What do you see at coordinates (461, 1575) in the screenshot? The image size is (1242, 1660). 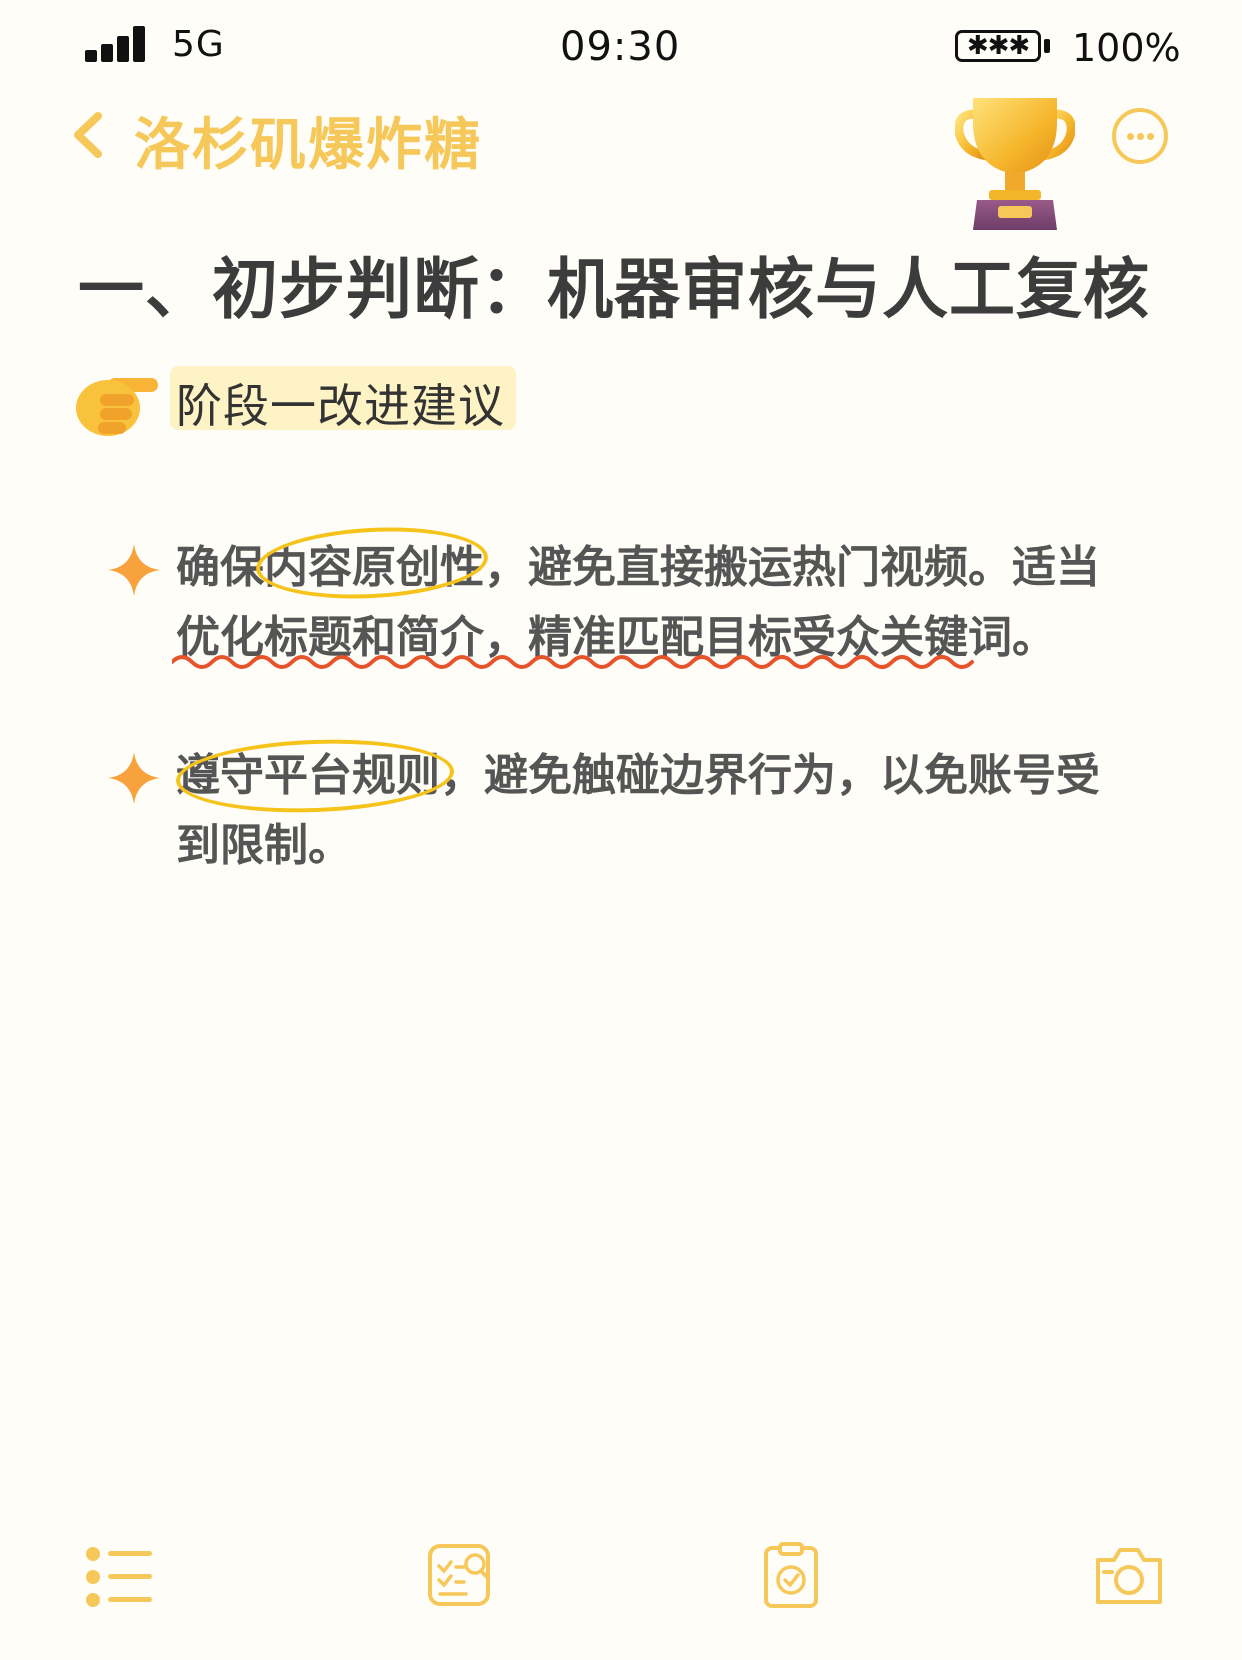 I see `search-checklist-icon` at bounding box center [461, 1575].